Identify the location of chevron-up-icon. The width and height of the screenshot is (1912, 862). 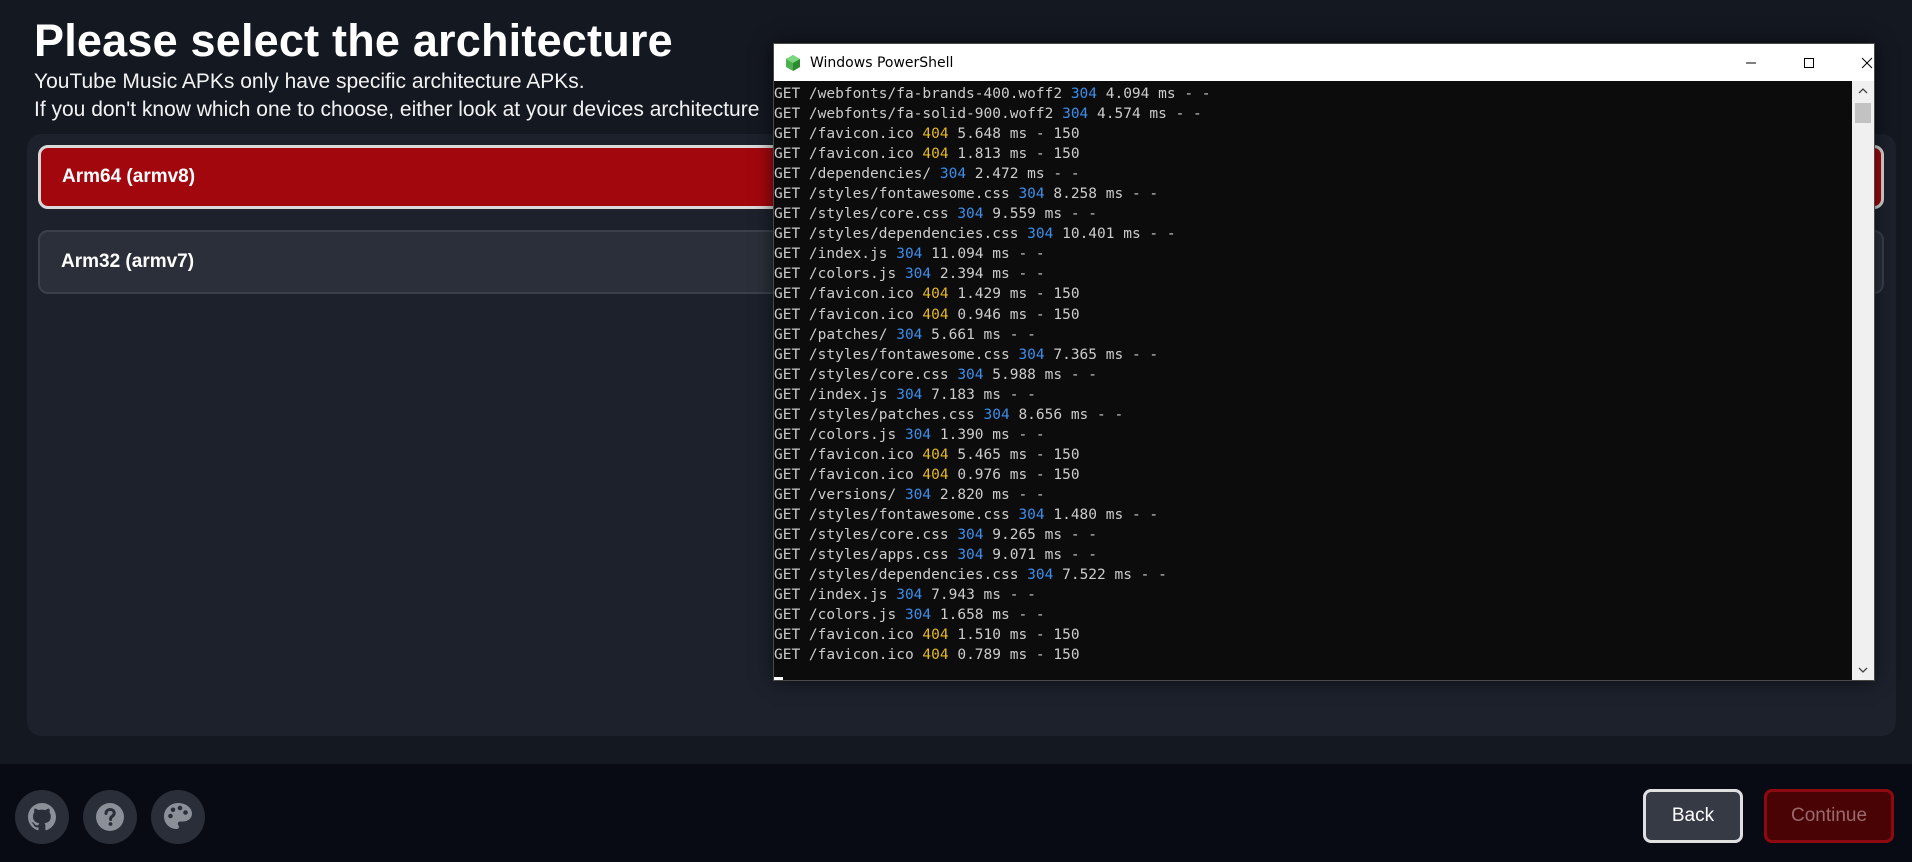
(1863, 91).